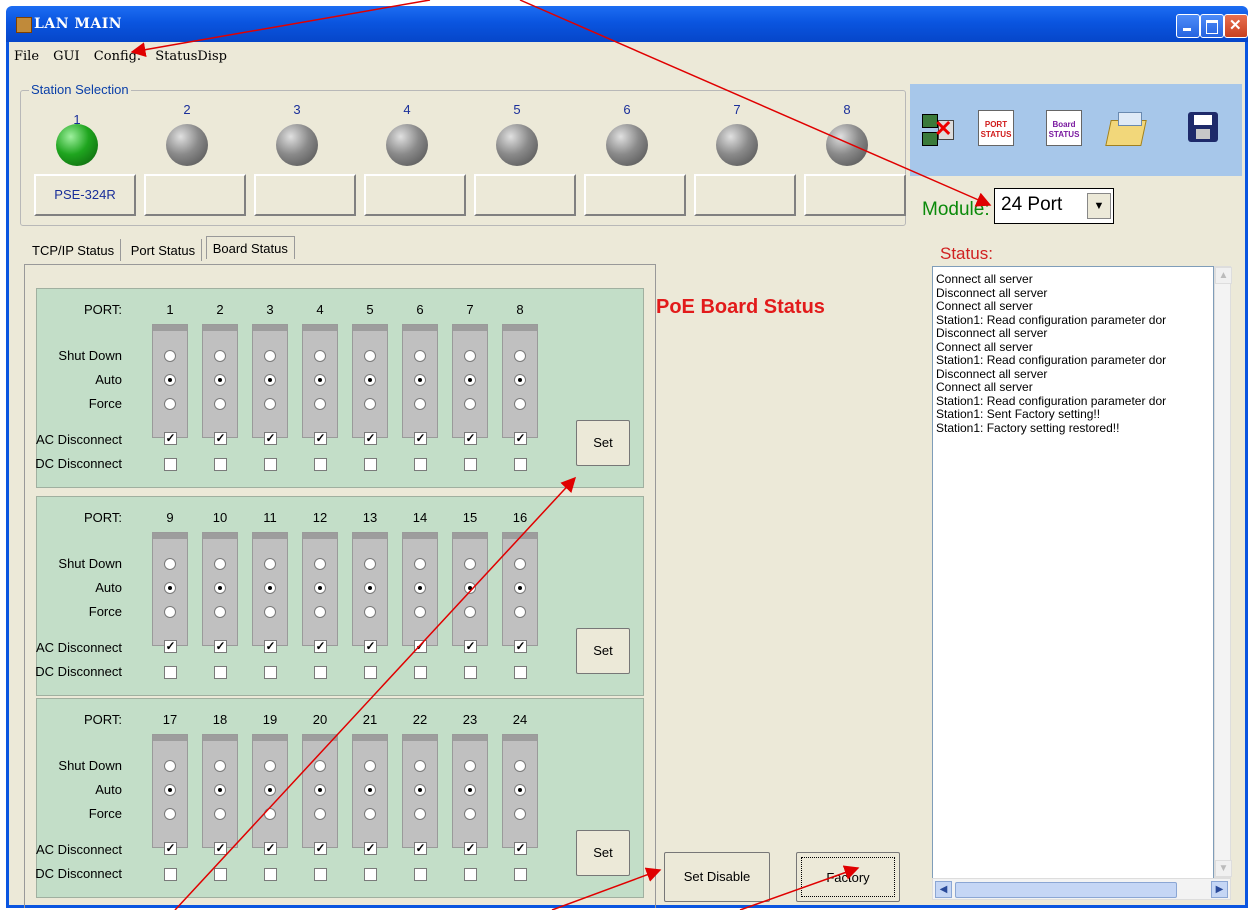 This screenshot has width=1253, height=910. What do you see at coordinates (603, 443) in the screenshot?
I see `set-button-group-1: Set` at bounding box center [603, 443].